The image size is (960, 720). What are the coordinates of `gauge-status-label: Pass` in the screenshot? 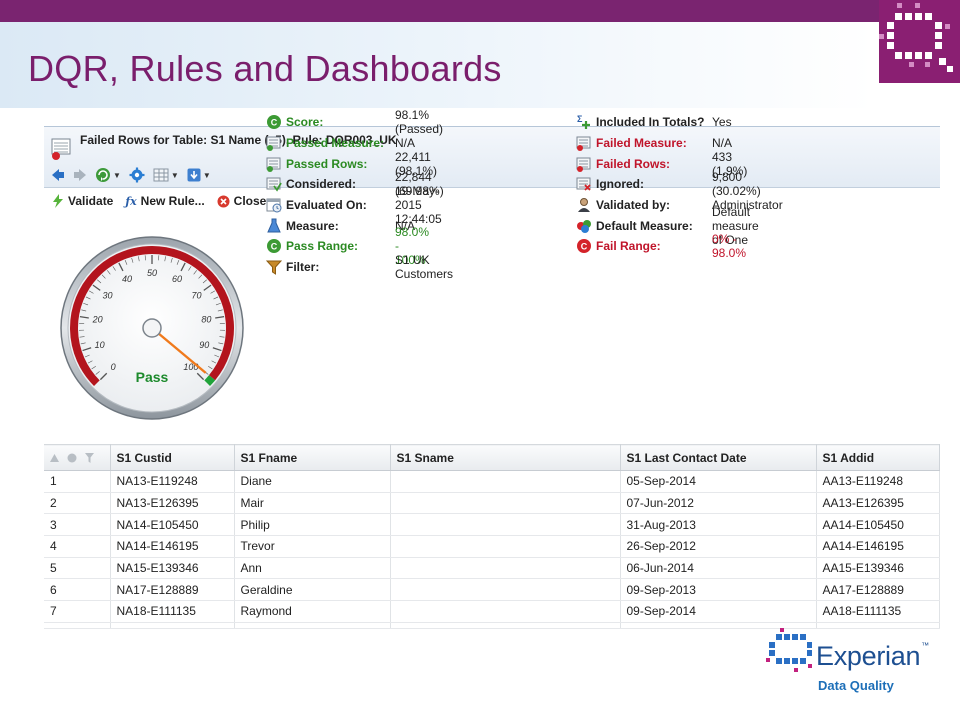 It's located at (152, 377).